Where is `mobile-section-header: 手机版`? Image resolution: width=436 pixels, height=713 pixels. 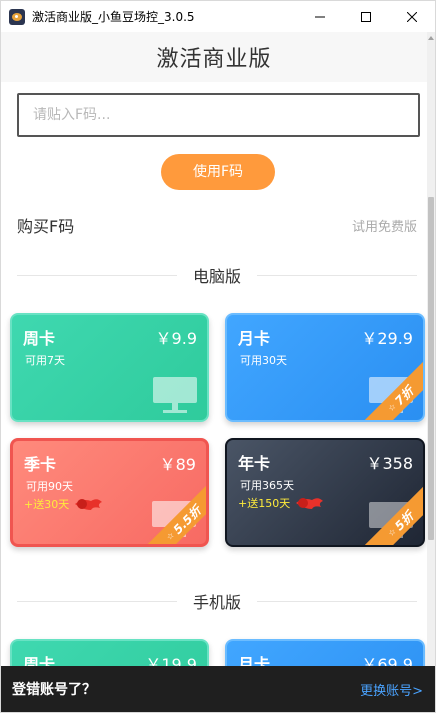 mobile-section-header: 手机版 is located at coordinates (214, 601).